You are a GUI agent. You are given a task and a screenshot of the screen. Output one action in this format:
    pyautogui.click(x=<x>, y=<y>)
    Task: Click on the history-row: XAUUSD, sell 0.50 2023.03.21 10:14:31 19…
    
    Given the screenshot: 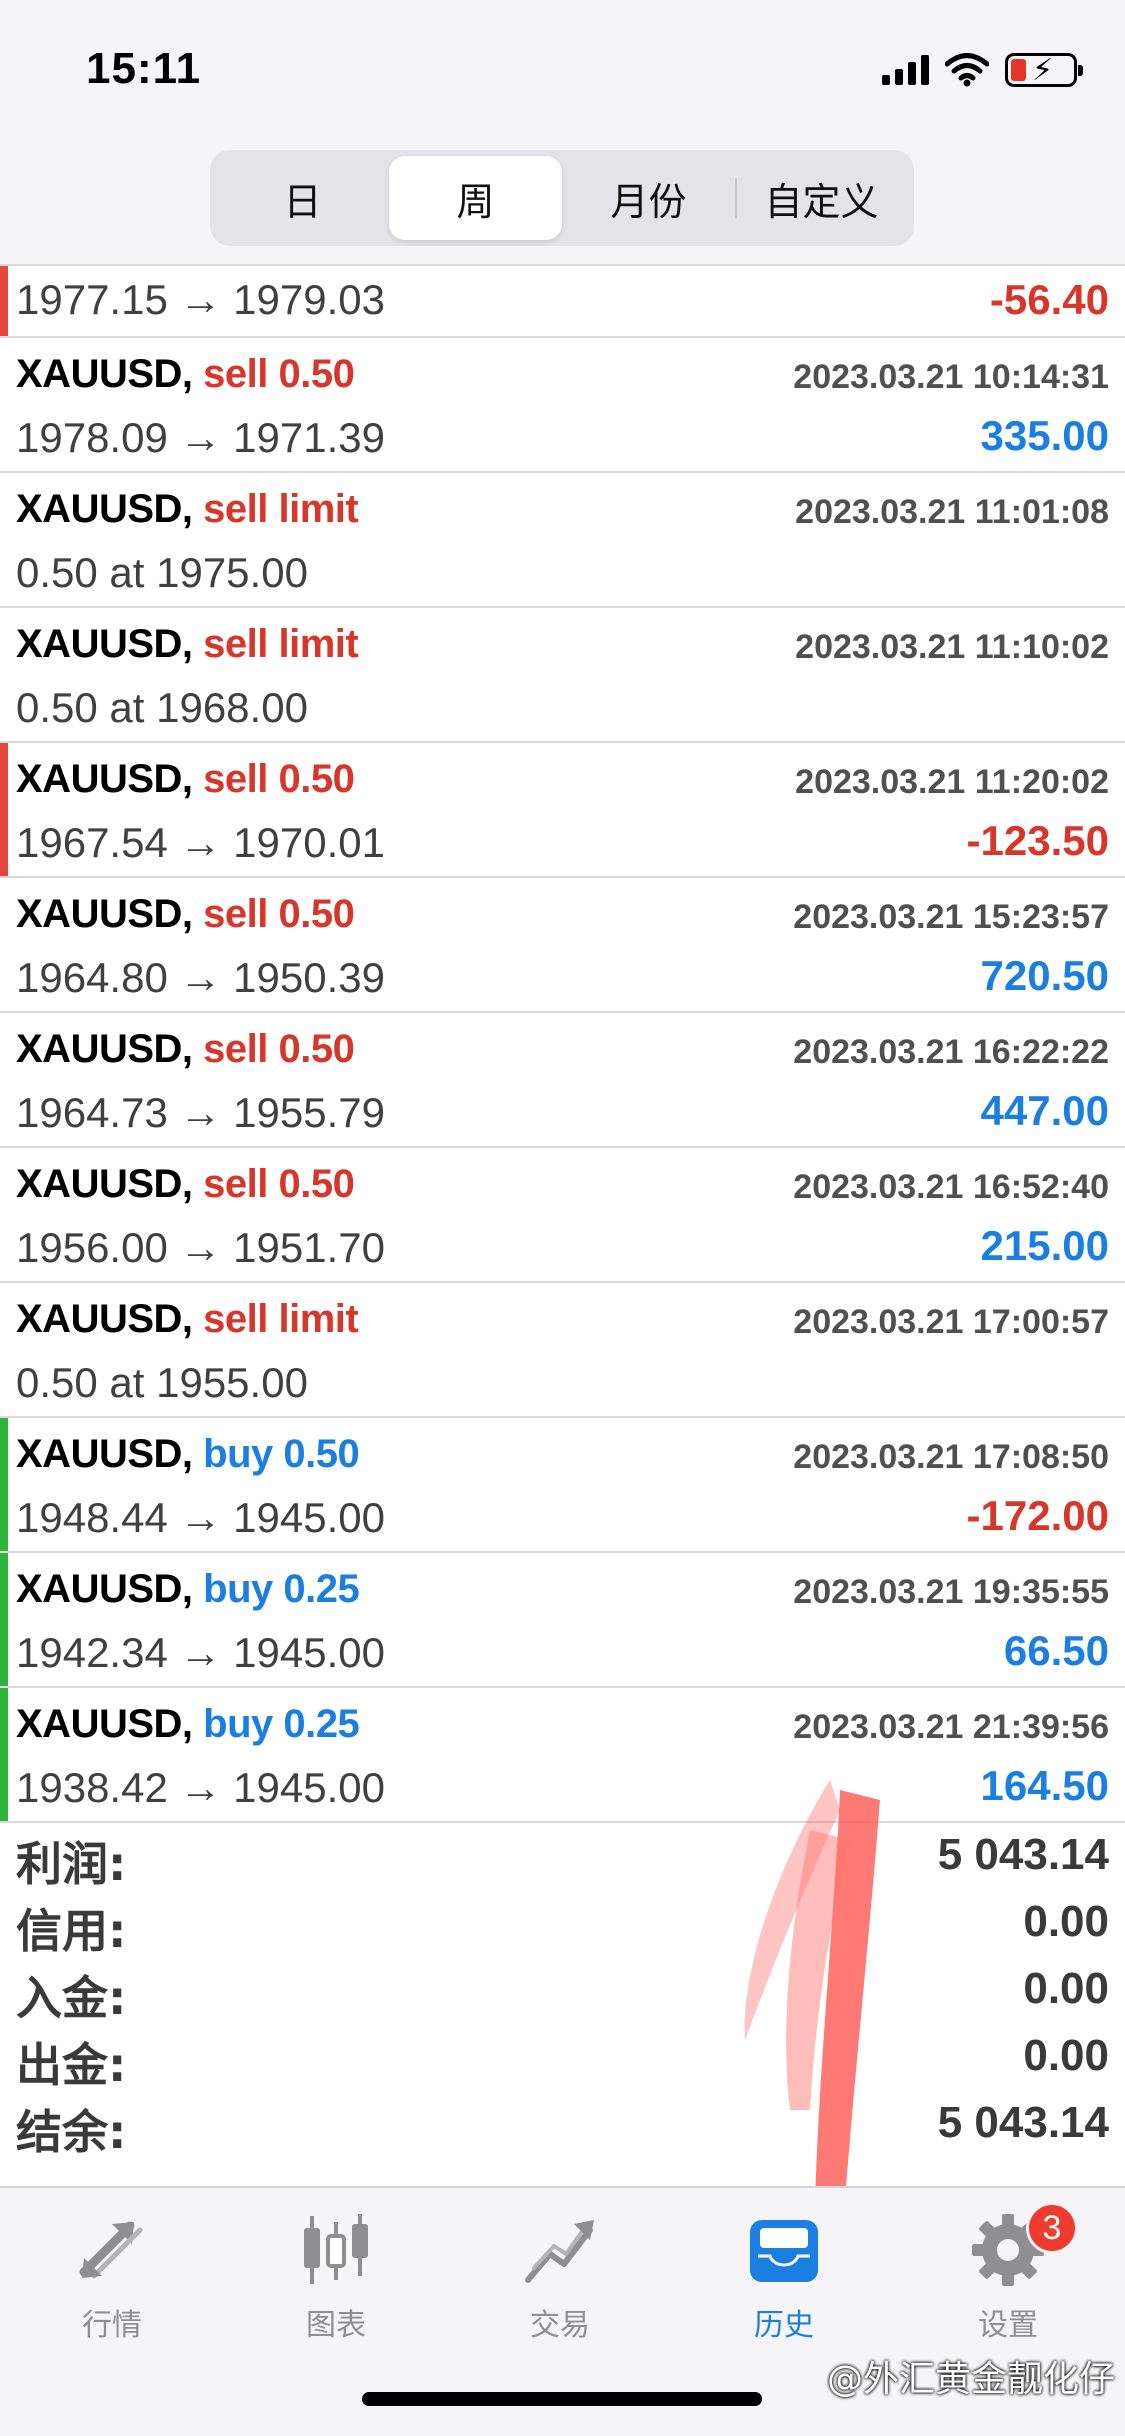 What is the action you would take?
    pyautogui.click(x=562, y=405)
    